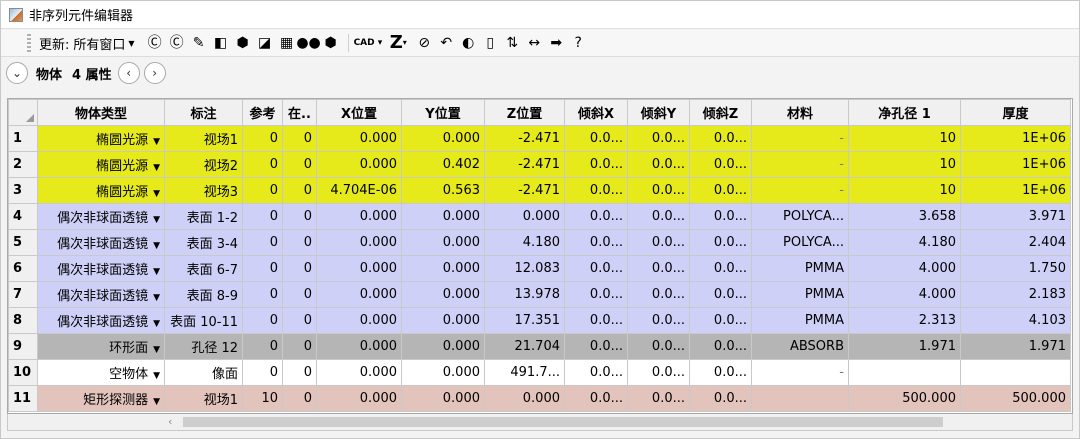  Describe the element at coordinates (203, 216) in the screenshot. I see `comment-cell: 表面 1-2` at that location.